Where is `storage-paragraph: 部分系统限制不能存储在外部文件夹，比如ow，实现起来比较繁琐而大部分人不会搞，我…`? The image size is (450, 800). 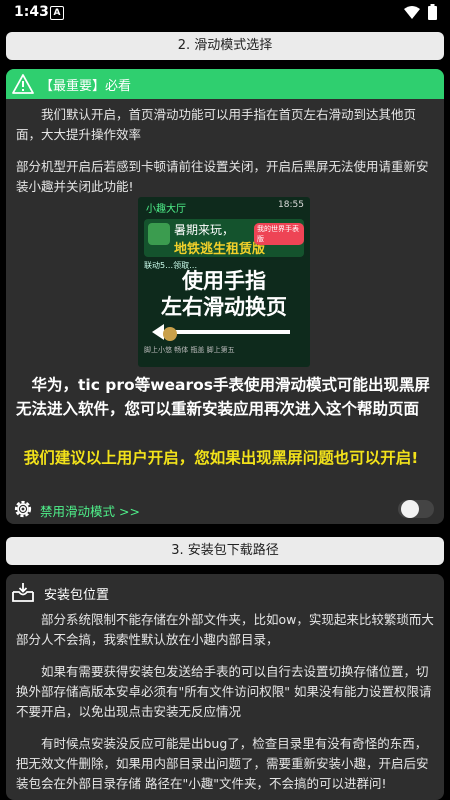 storage-paragraph: 部分系统限制不能存储在外部文件夹，比如ow，实现起来比较繁琐而大部分人不会搞，我… is located at coordinates (225, 629).